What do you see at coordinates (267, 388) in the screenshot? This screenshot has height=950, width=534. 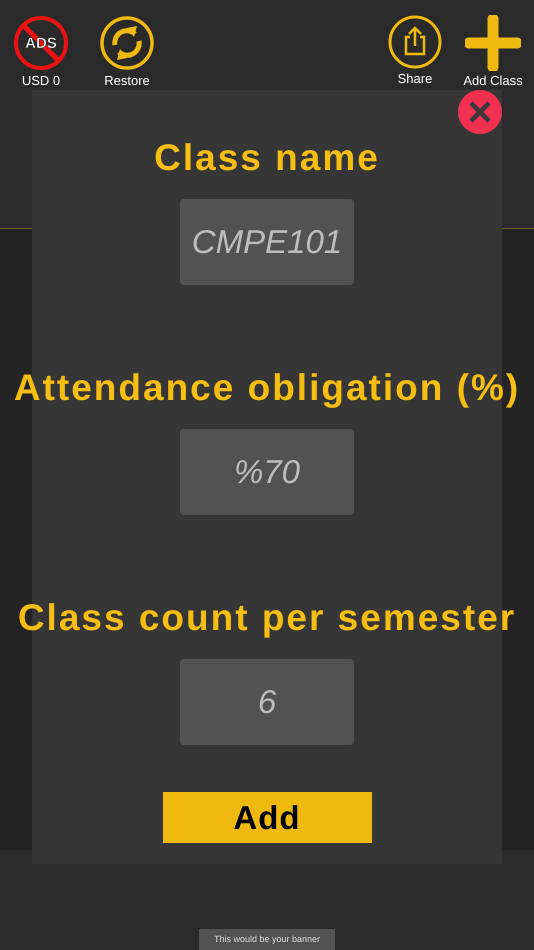 I see `field-label: Attendance obligation (%)` at bounding box center [267, 388].